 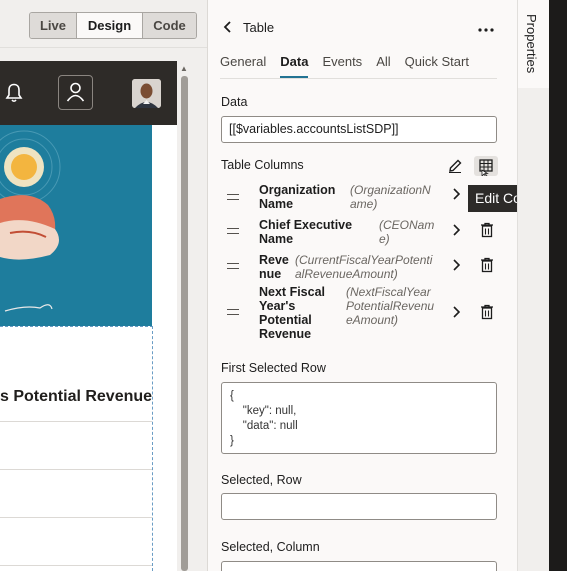 What do you see at coordinates (273, 368) in the screenshot?
I see `first-selected-row-label: First Selected Row` at bounding box center [273, 368].